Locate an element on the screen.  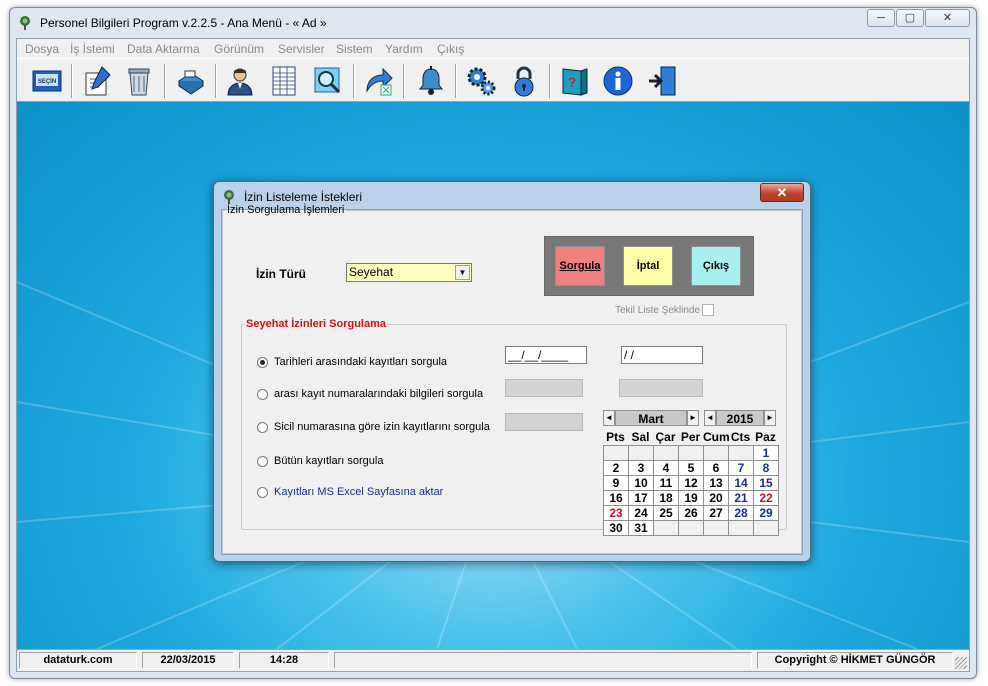
date-to-input: / / is located at coordinates (662, 355).